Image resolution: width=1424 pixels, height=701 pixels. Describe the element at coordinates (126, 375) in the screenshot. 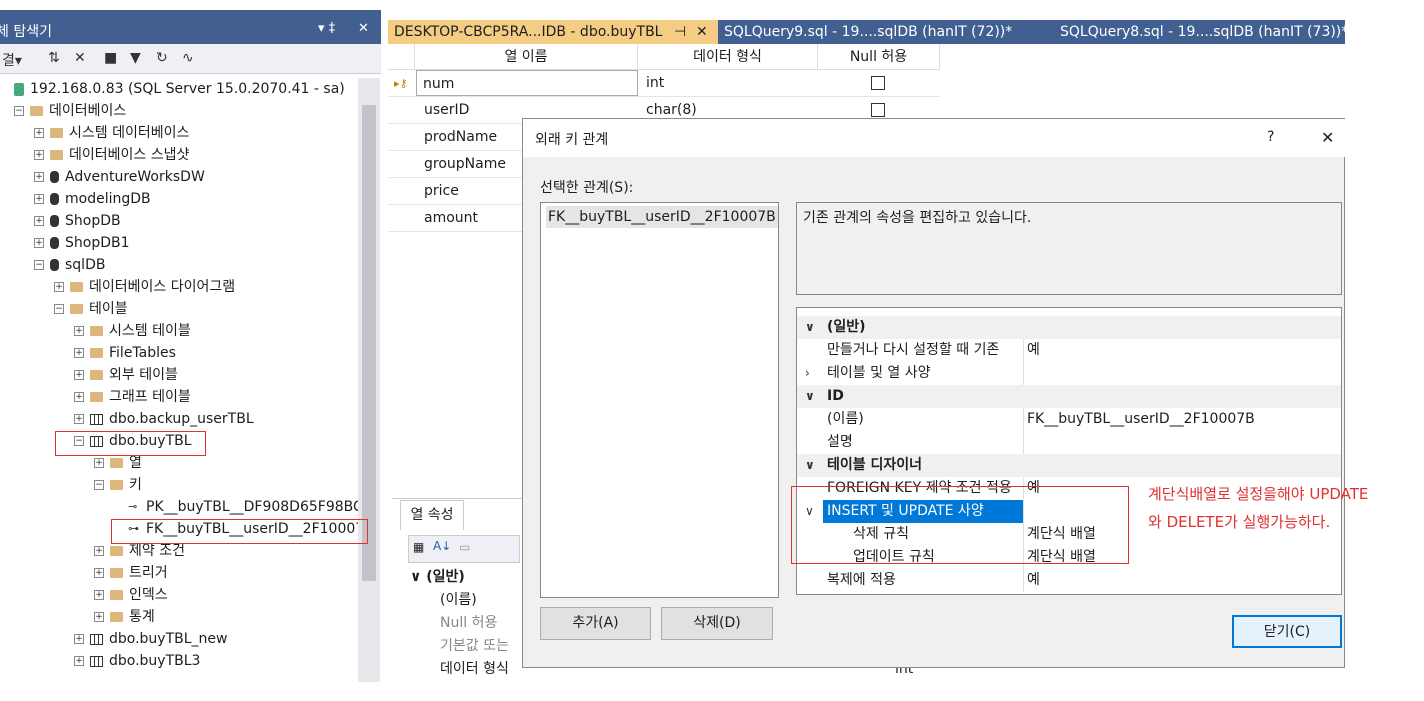

I see `tree-node: + 외부 테이블` at that location.